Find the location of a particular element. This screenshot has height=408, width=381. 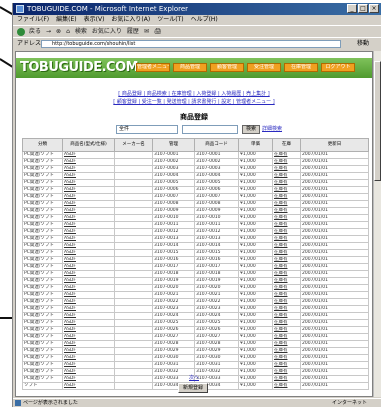

register-button: 新規登録 is located at coordinates (193, 388).